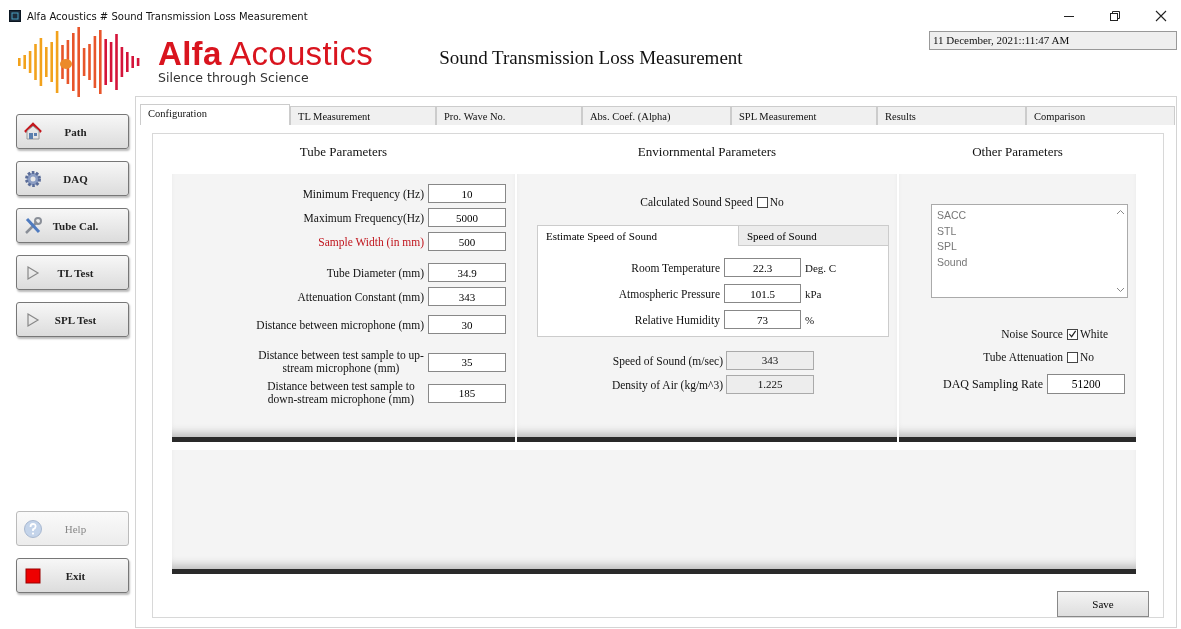  Describe the element at coordinates (467, 393) in the screenshot. I see `input-field: 185` at that location.